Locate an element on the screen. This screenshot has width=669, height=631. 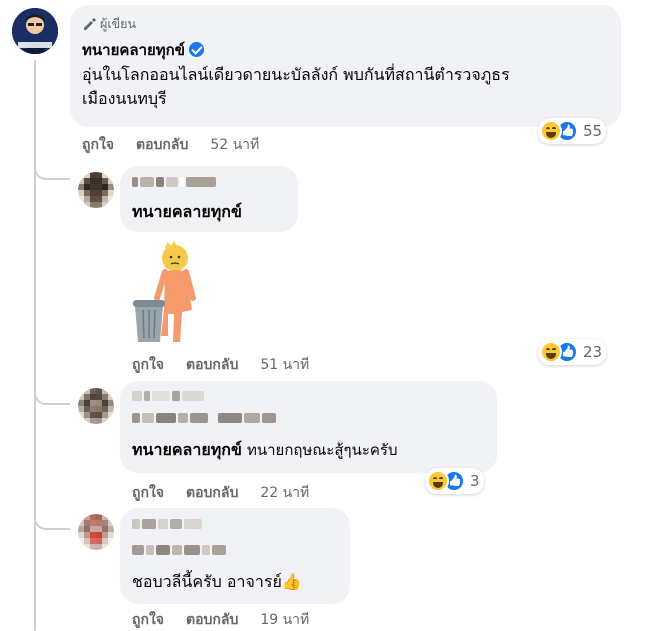
reaction-summary: 55 is located at coordinates (572, 131).